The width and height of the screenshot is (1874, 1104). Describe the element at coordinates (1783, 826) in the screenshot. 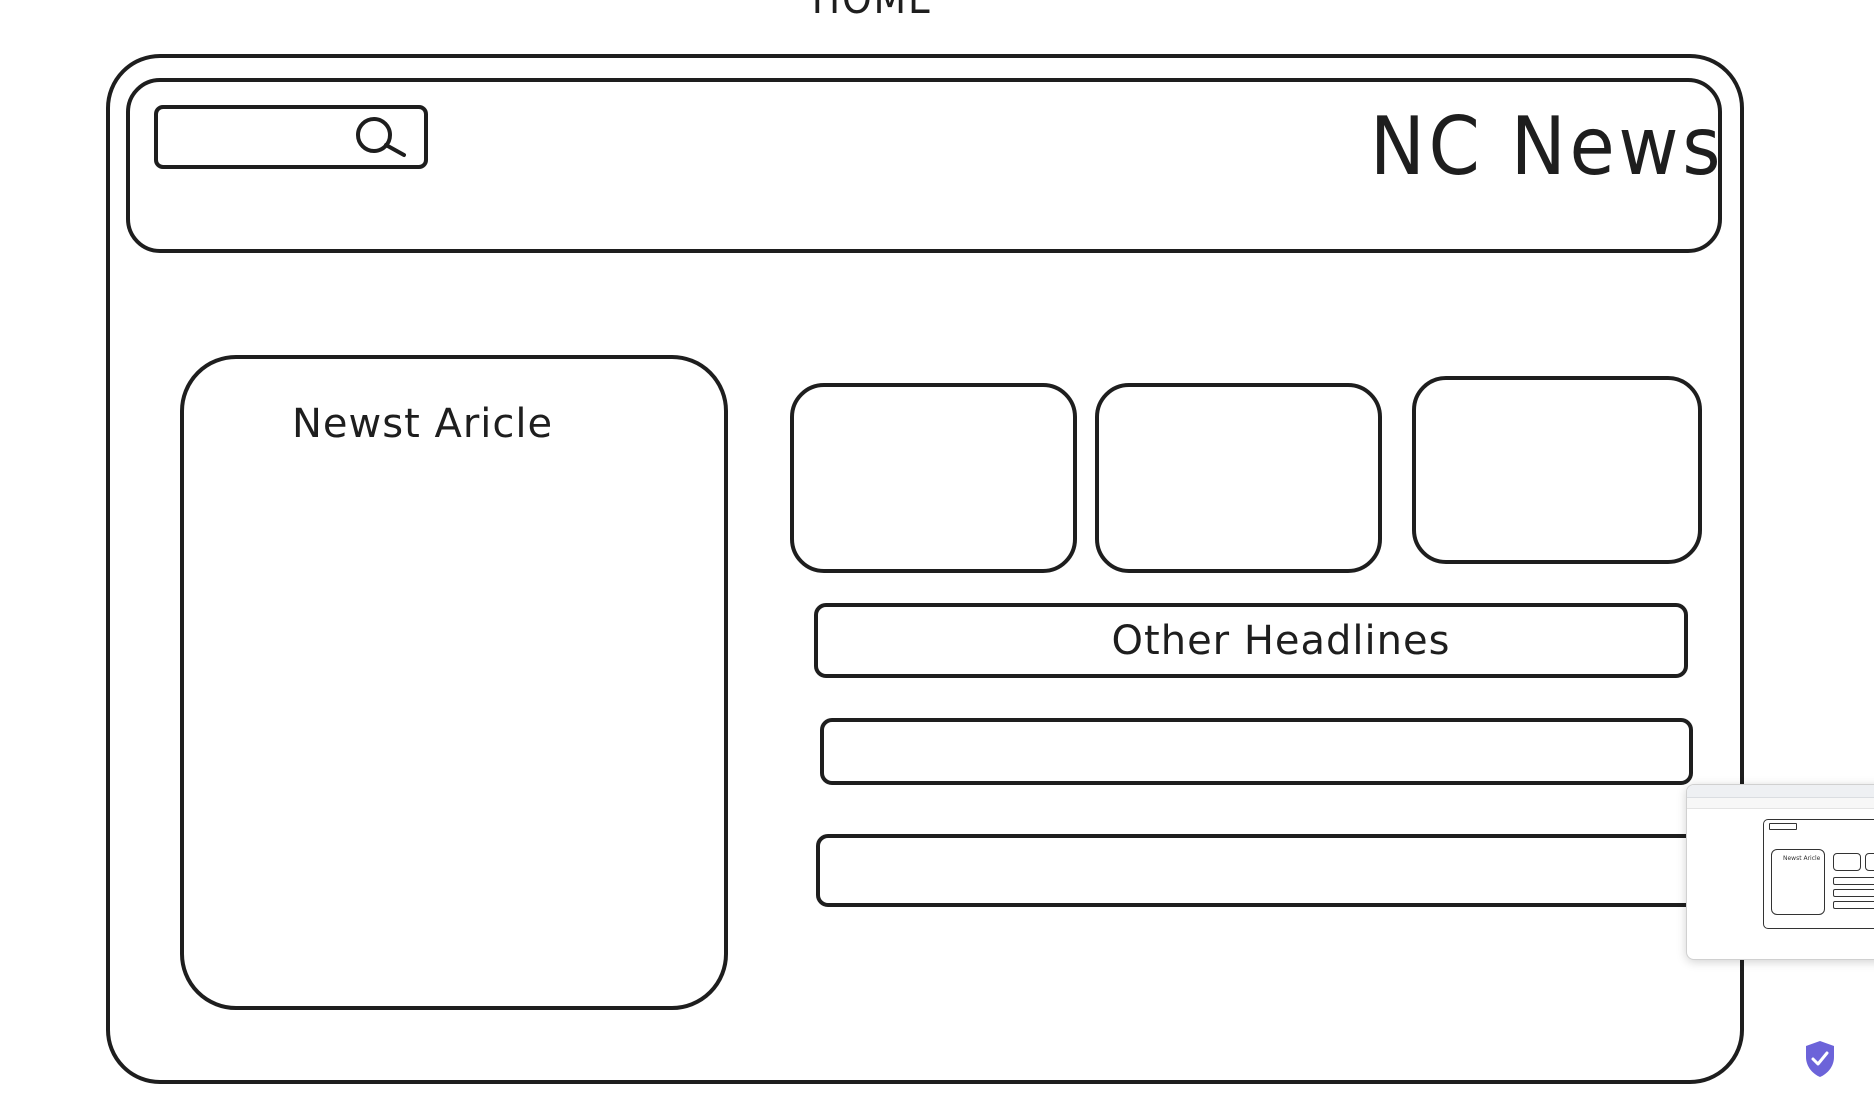

I see `thumbnail-search` at that location.